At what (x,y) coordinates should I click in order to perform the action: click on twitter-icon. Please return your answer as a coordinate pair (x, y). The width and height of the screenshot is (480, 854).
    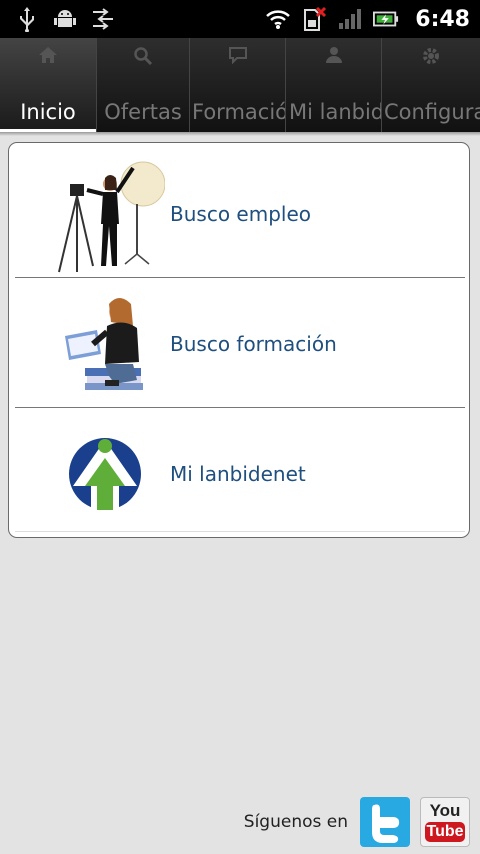
    Looking at the image, I should click on (386, 823).